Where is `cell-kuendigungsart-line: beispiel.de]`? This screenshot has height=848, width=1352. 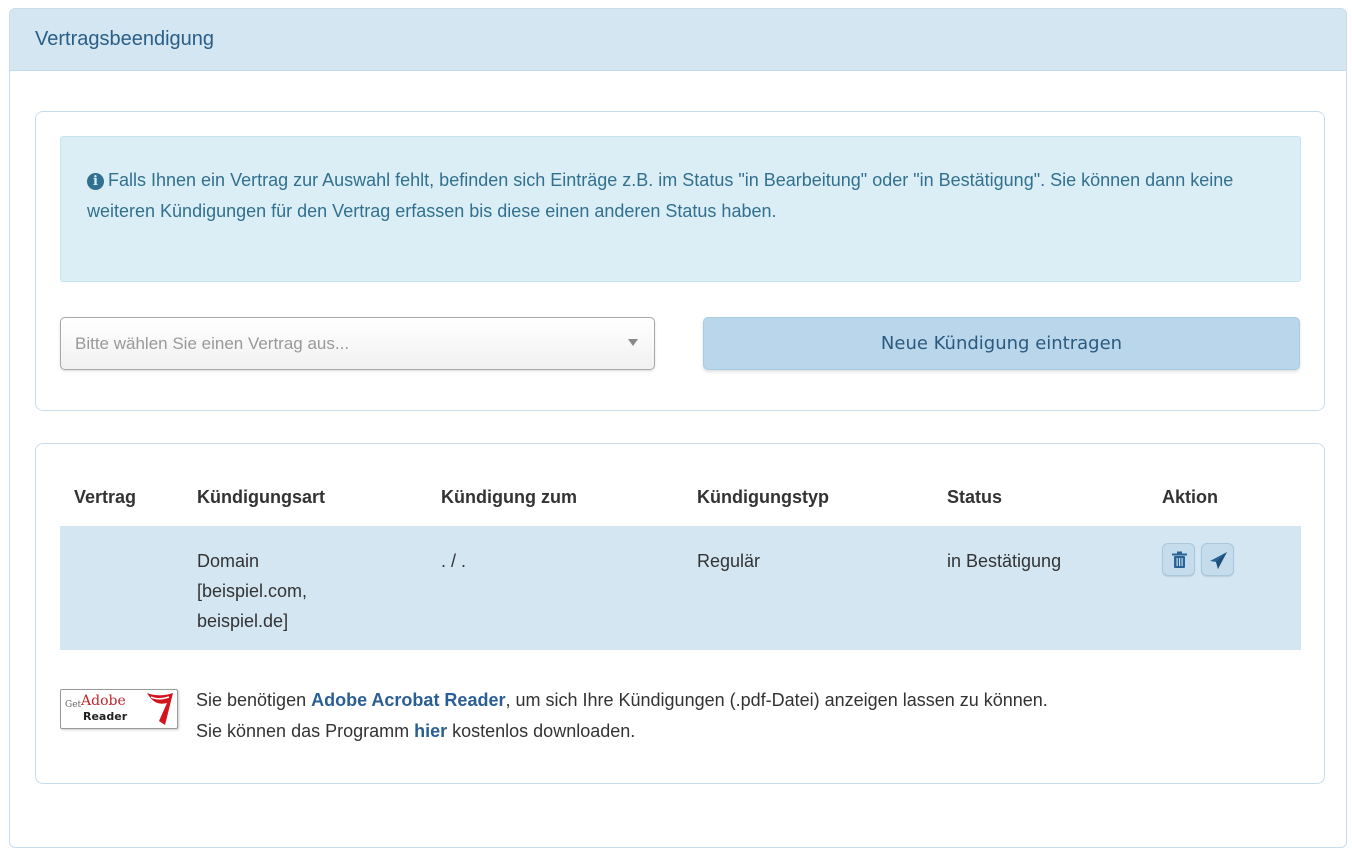
cell-kuendigungsart-line: beispiel.de] is located at coordinates (243, 621).